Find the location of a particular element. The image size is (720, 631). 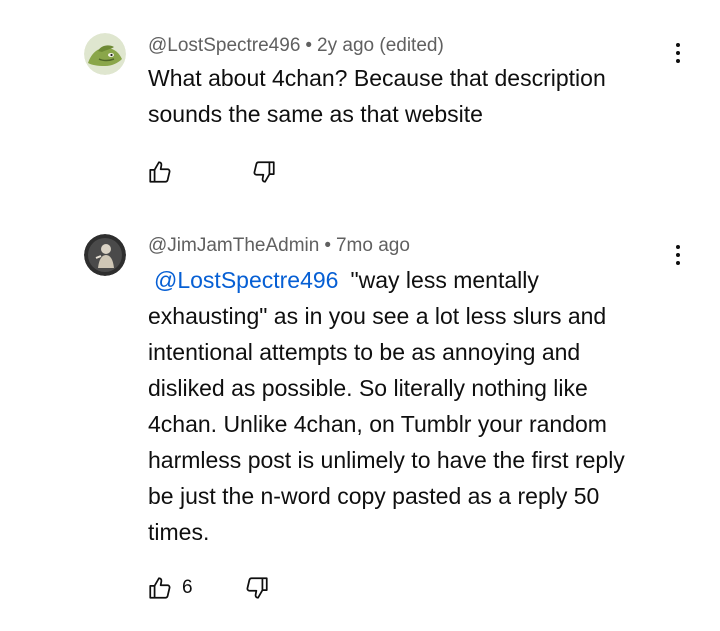

author-name: @LostSpectre496 is located at coordinates (224, 45).